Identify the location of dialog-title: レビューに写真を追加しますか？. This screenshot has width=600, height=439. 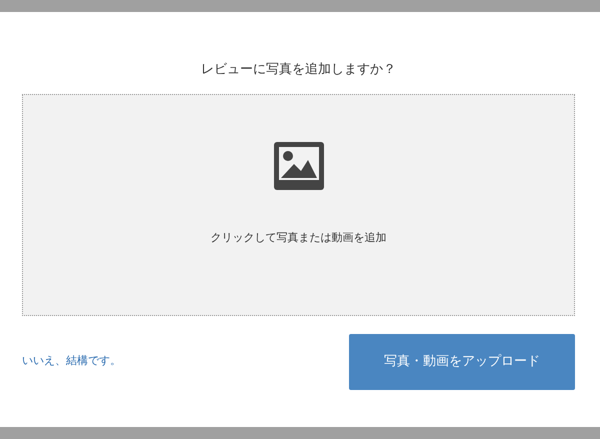
(298, 70).